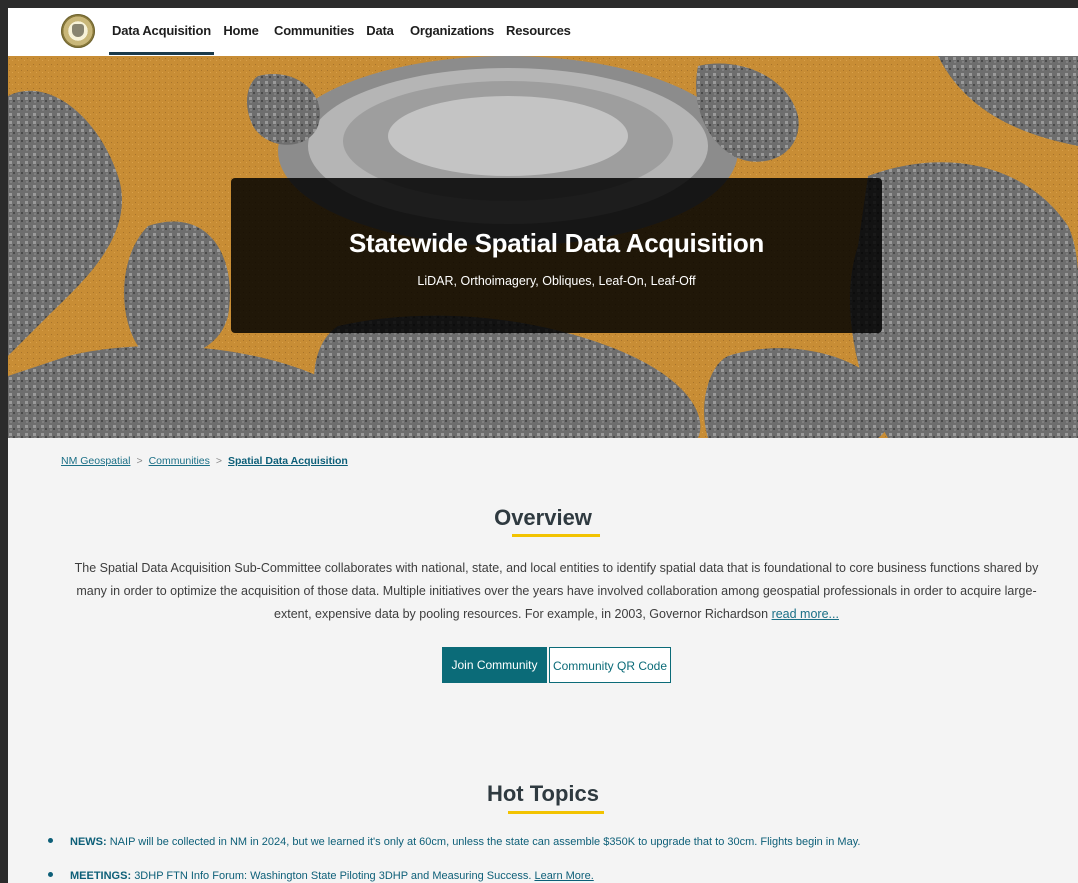 The width and height of the screenshot is (1078, 883). Describe the element at coordinates (241, 32) in the screenshot. I see `nav-home: Home` at that location.